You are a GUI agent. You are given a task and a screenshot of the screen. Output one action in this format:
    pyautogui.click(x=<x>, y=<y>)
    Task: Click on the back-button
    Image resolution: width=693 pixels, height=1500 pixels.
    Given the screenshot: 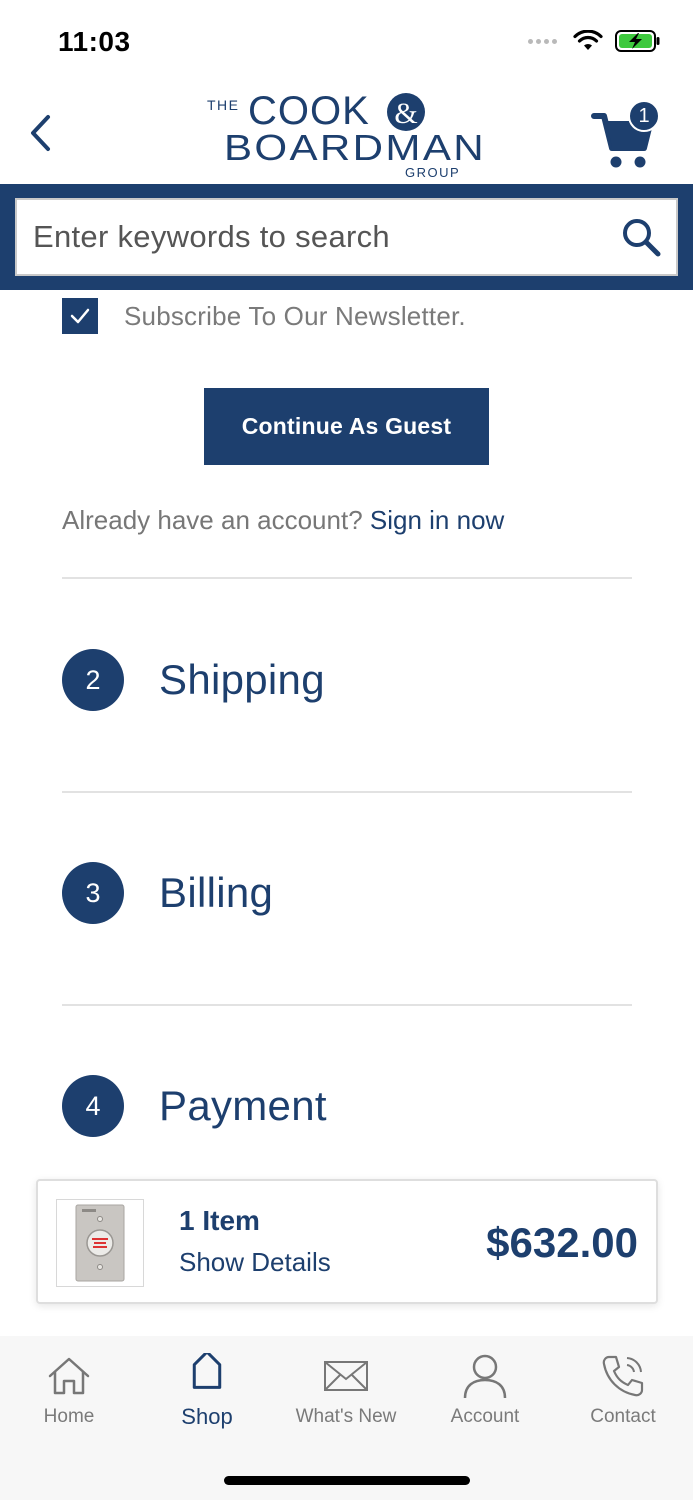 What is the action you would take?
    pyautogui.click(x=40, y=133)
    